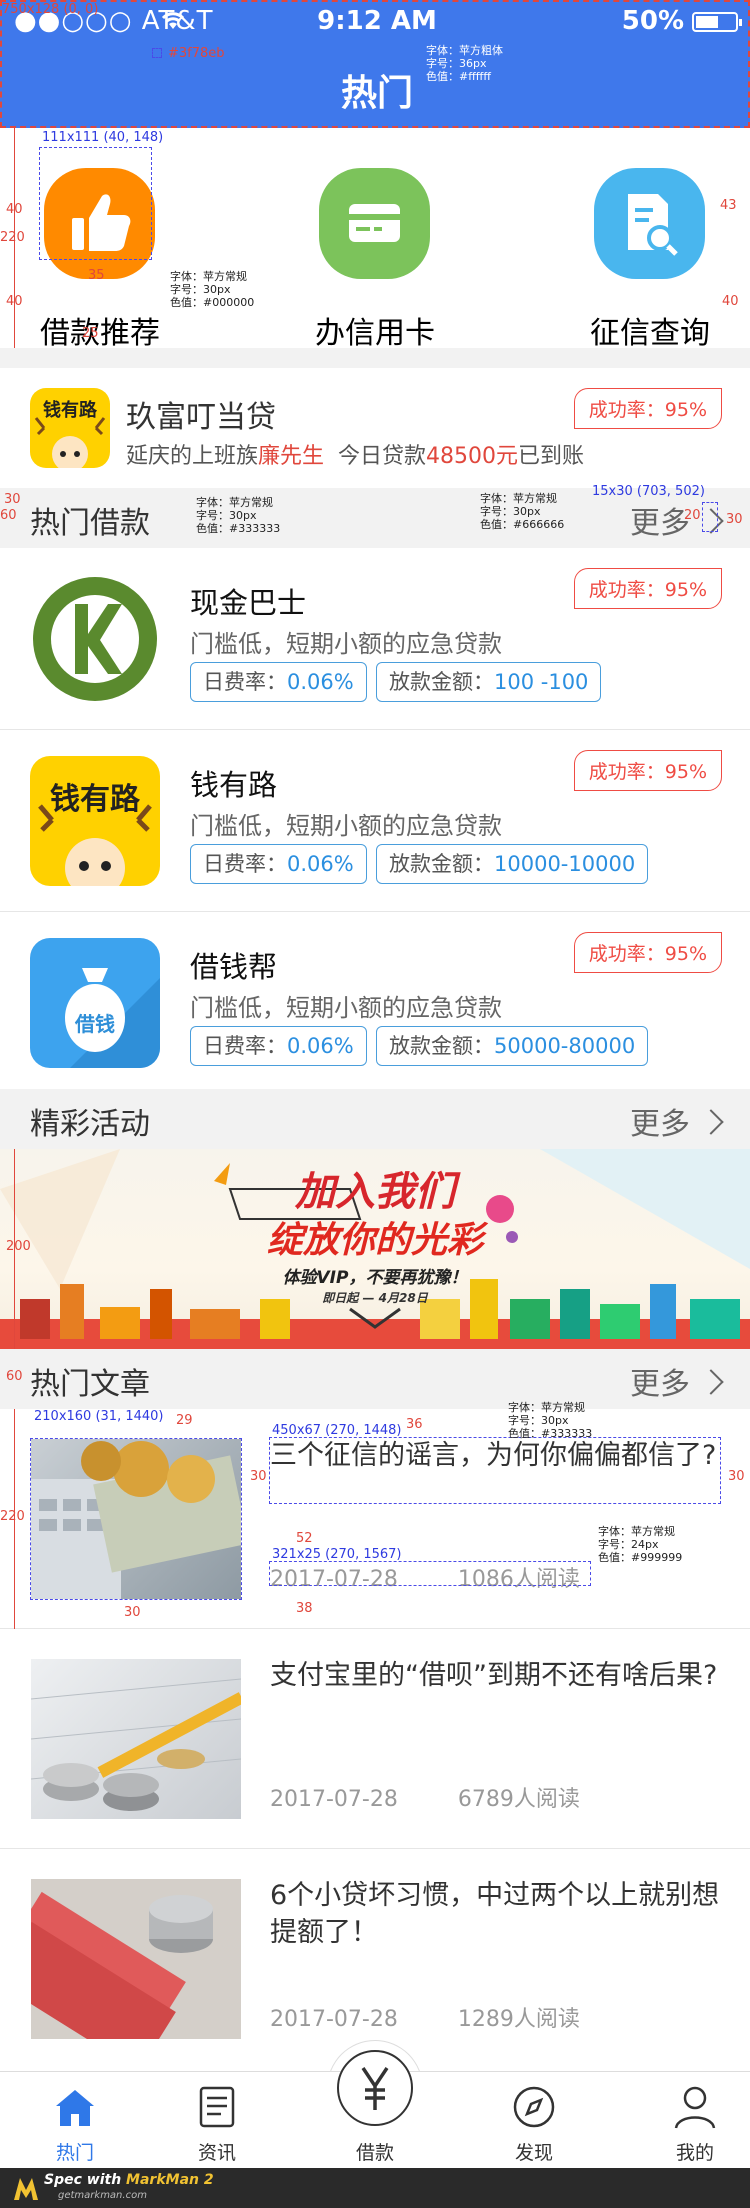 Image resolution: width=750 pixels, height=2208 pixels. Describe the element at coordinates (692, 515) in the screenshot. I see `spec-dim: 20` at that location.